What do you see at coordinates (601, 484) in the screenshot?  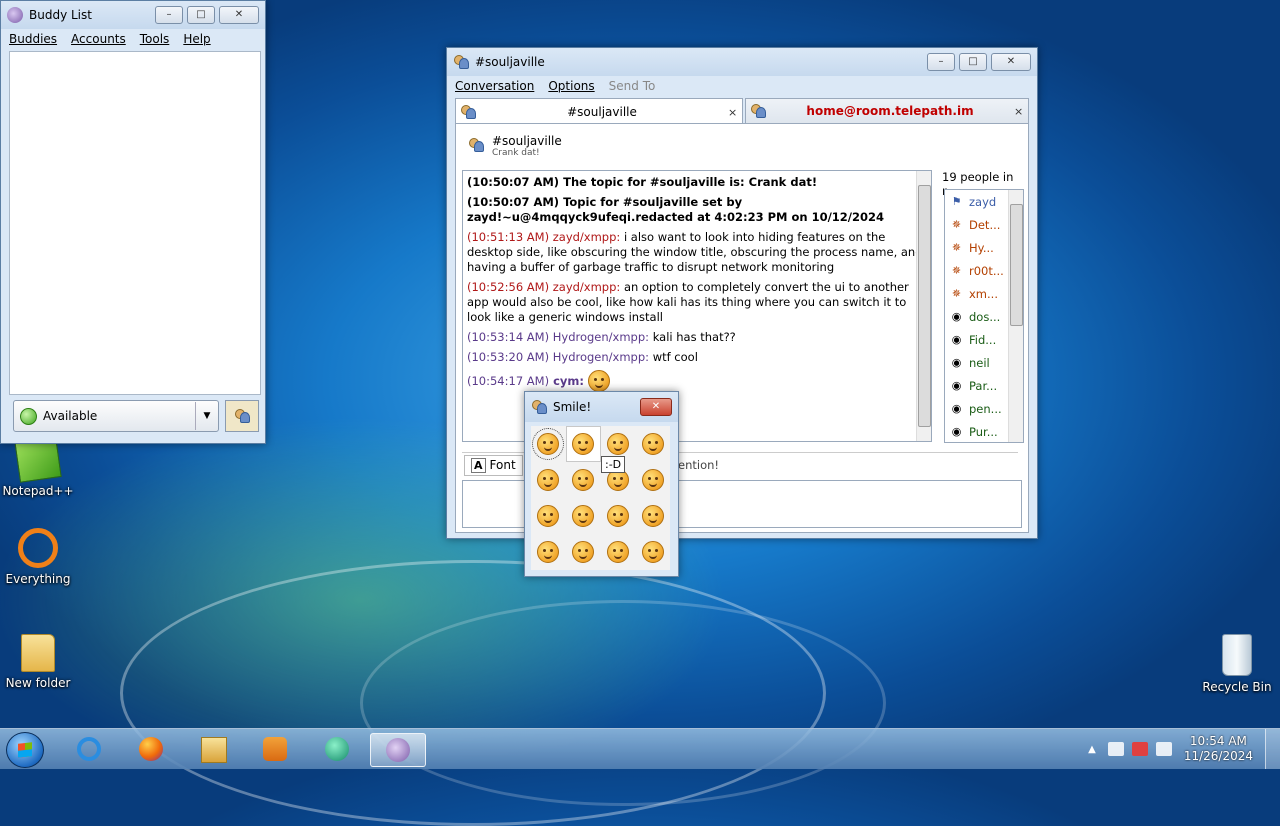 I see `smiley-picker-window: Smile! ✕` at bounding box center [601, 484].